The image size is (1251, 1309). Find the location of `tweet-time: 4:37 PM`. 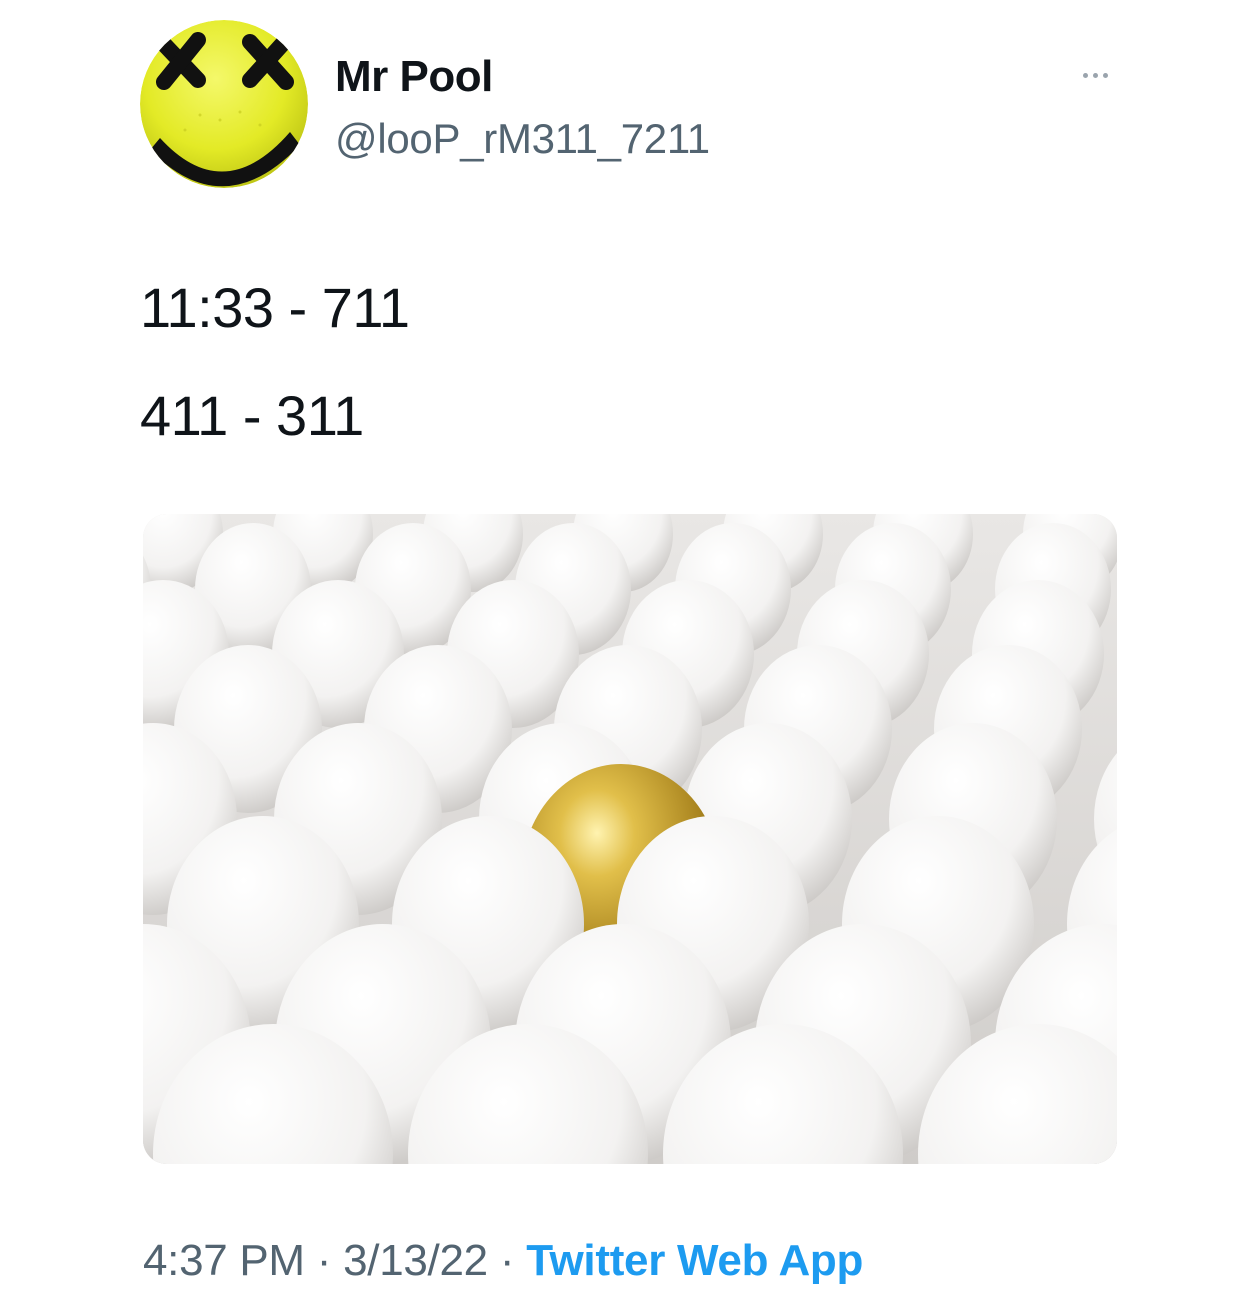

tweet-time: 4:37 PM is located at coordinates (224, 1260).